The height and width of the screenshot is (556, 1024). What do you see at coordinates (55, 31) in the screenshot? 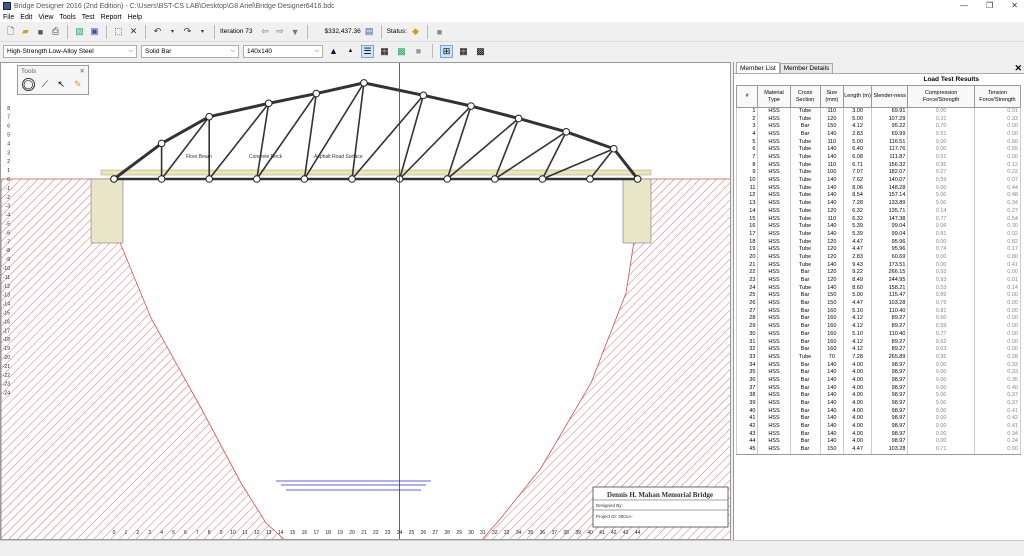
I see `print-icon: ⎙` at bounding box center [55, 31].